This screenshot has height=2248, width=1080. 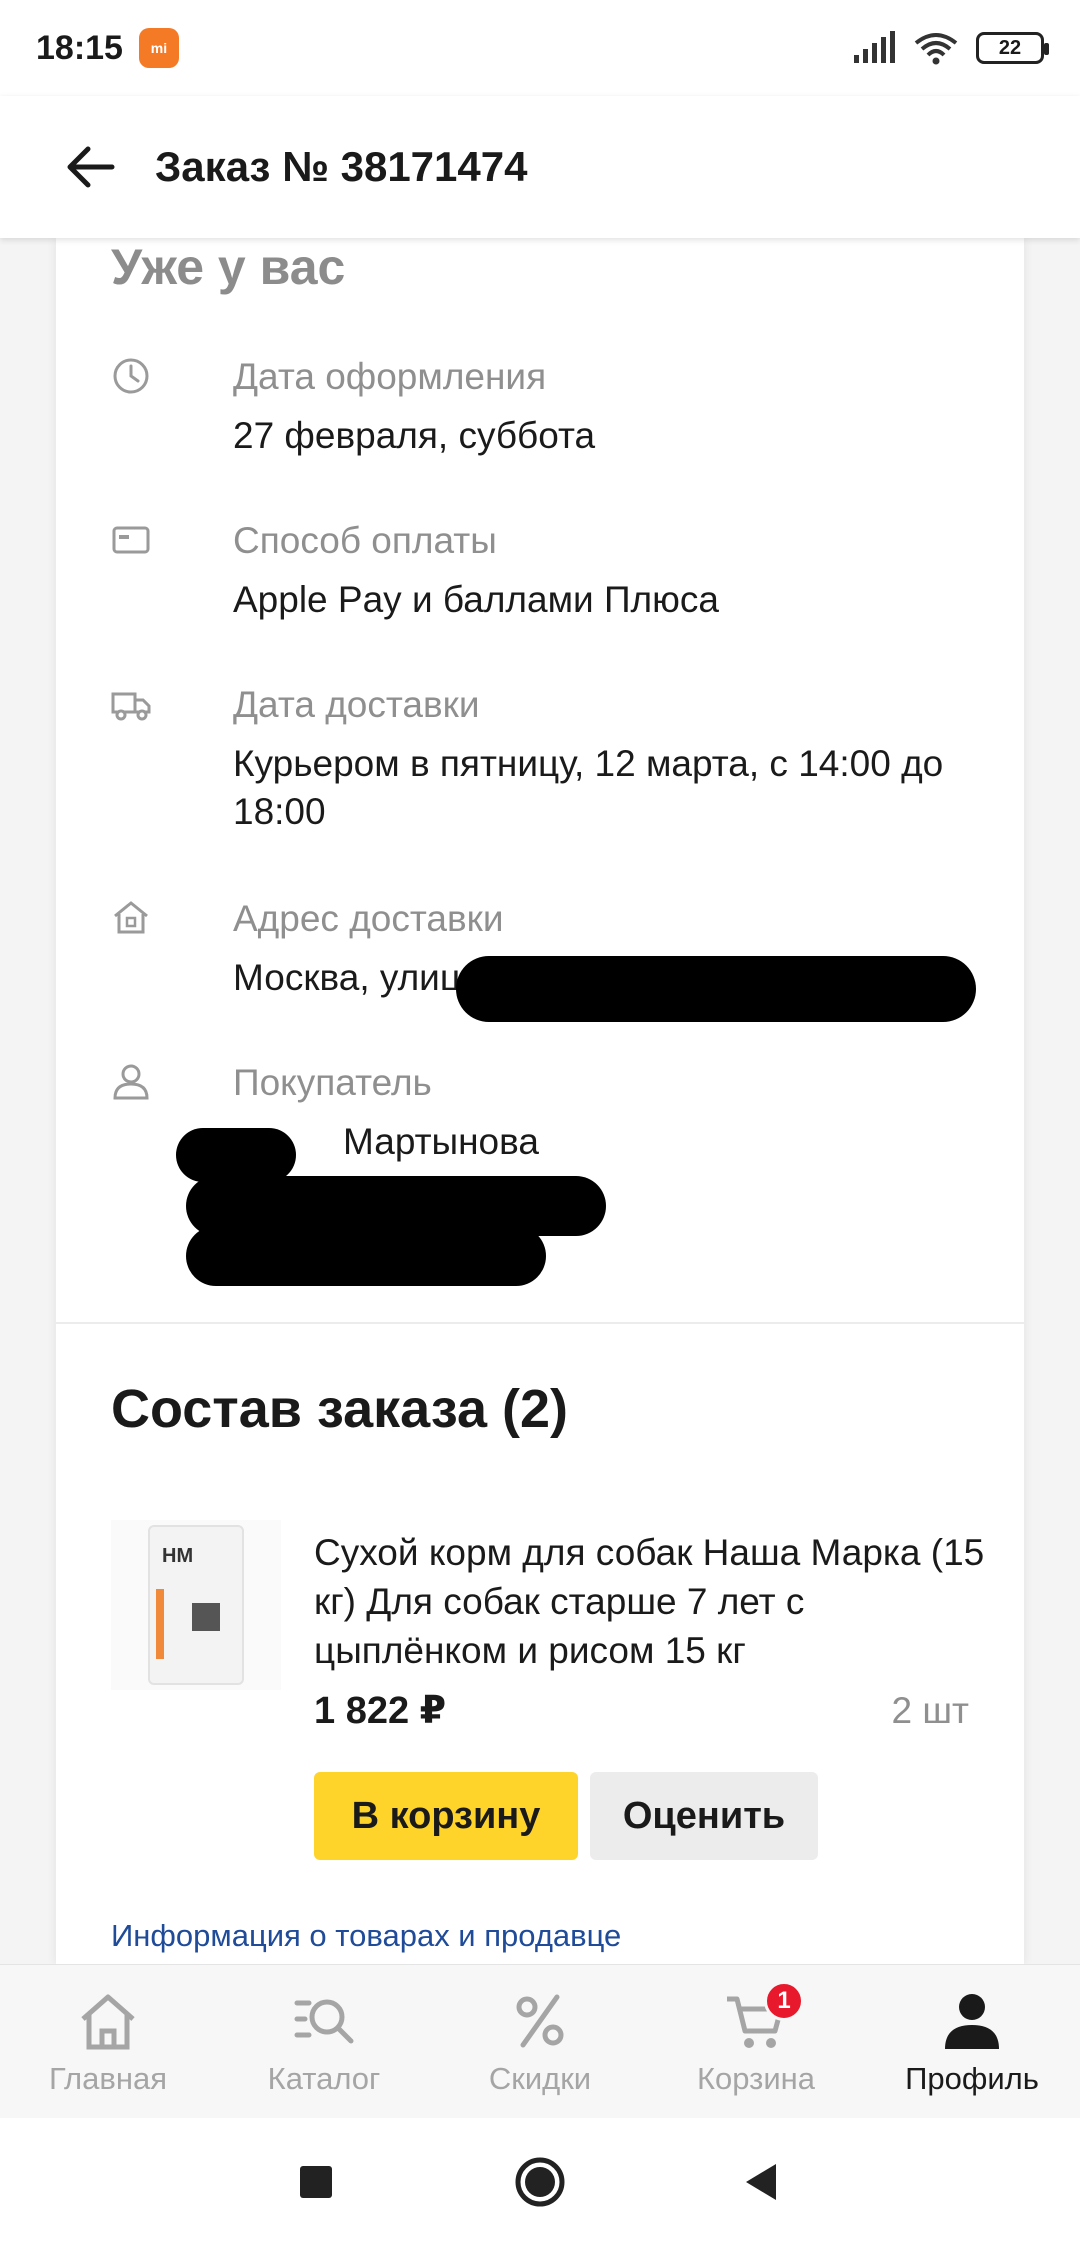 What do you see at coordinates (756, 2041) in the screenshot?
I see `nav-item-cart: 1 Корзина` at bounding box center [756, 2041].